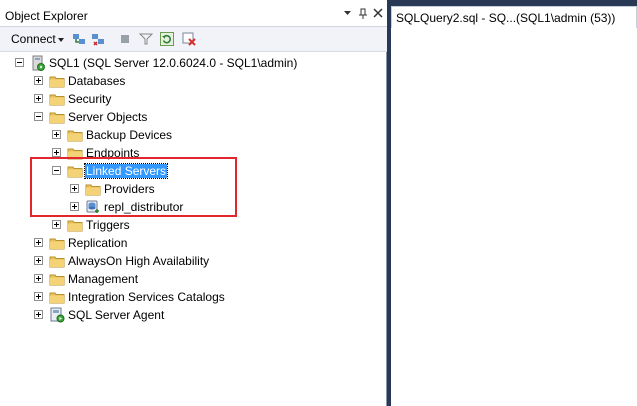 Image resolution: width=637 pixels, height=406 pixels. I want to click on dropdown-icon, so click(347, 14).